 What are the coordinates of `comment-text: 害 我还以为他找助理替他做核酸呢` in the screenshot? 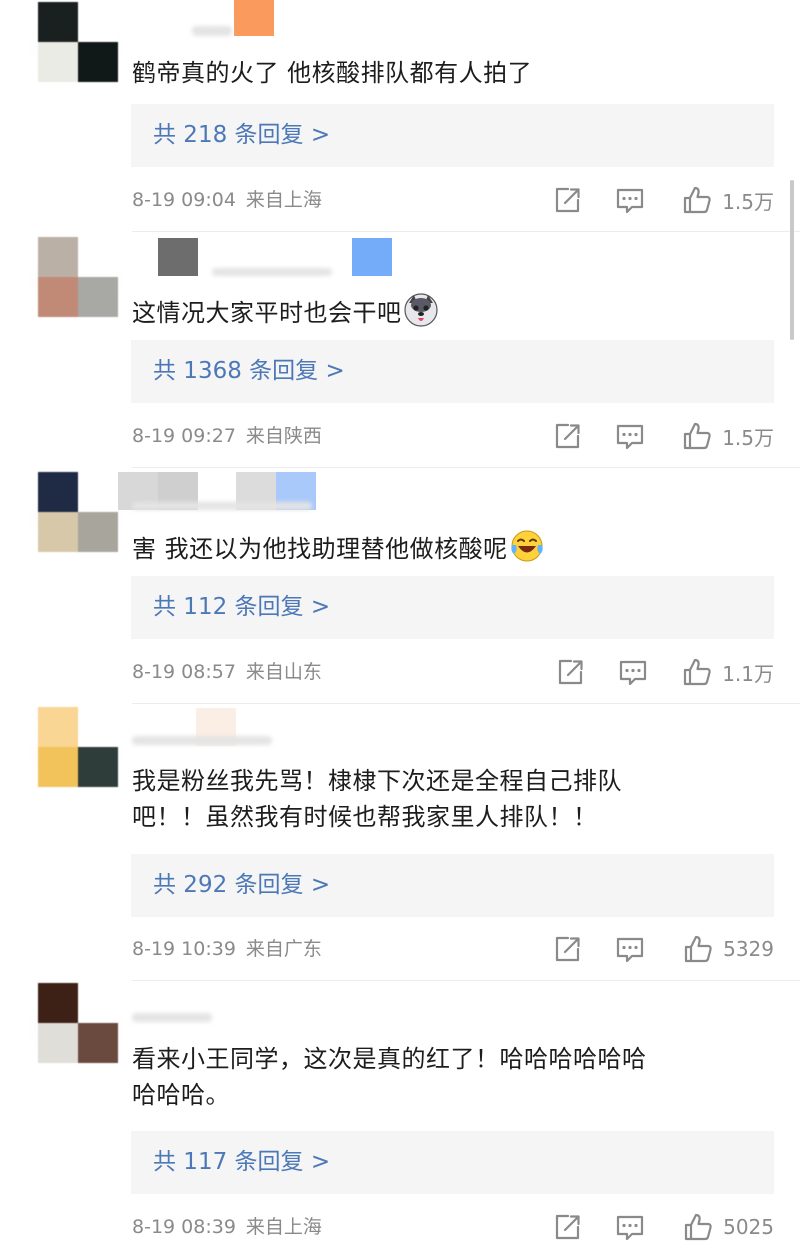 It's located at (452, 548).